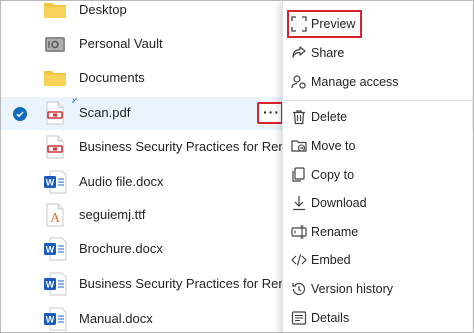  Describe the element at coordinates (299, 318) in the screenshot. I see `details-icon` at that location.